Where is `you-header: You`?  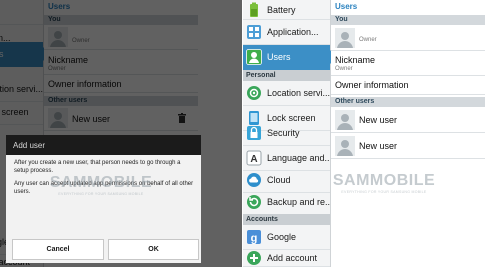 you-header: You is located at coordinates (408, 20).